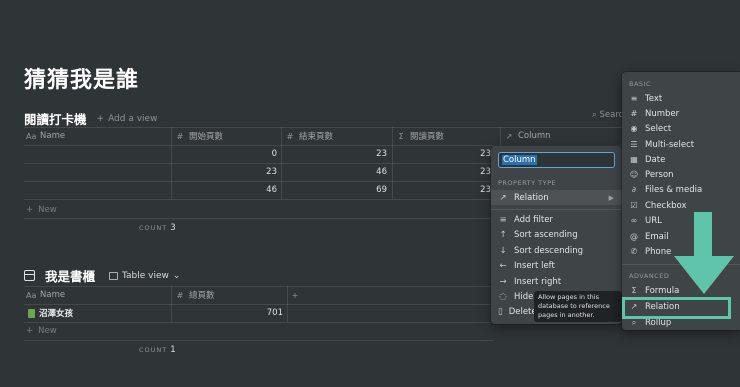  Describe the element at coordinates (114, 275) in the screenshot. I see `table-view-icon` at that location.